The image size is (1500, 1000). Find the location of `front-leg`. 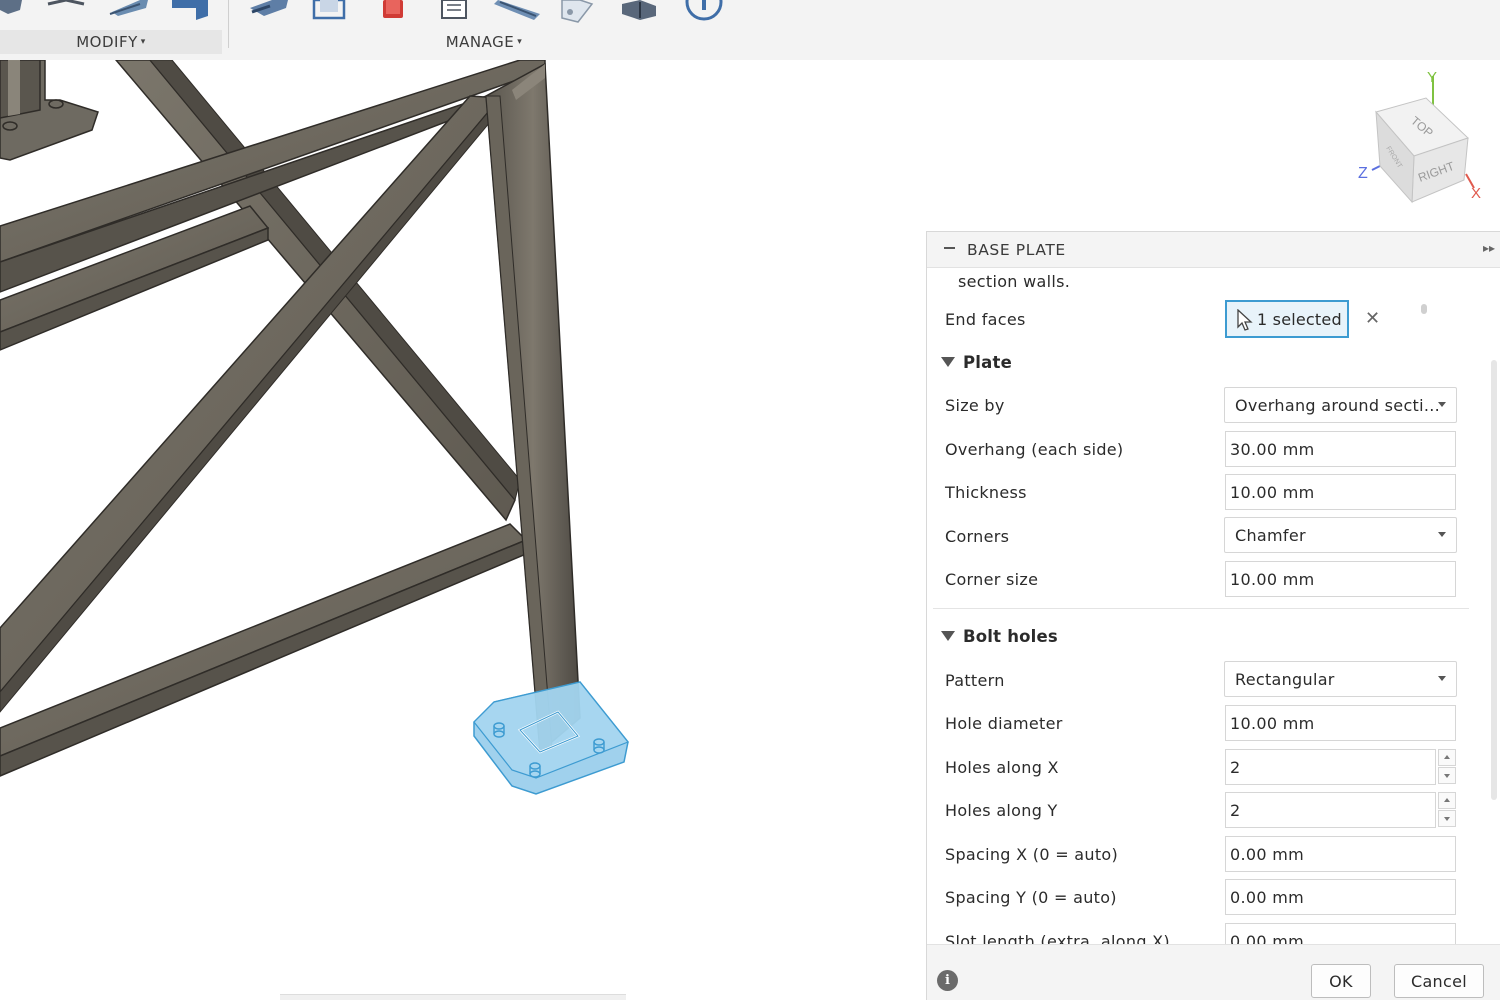

front-leg is located at coordinates (533, 408).